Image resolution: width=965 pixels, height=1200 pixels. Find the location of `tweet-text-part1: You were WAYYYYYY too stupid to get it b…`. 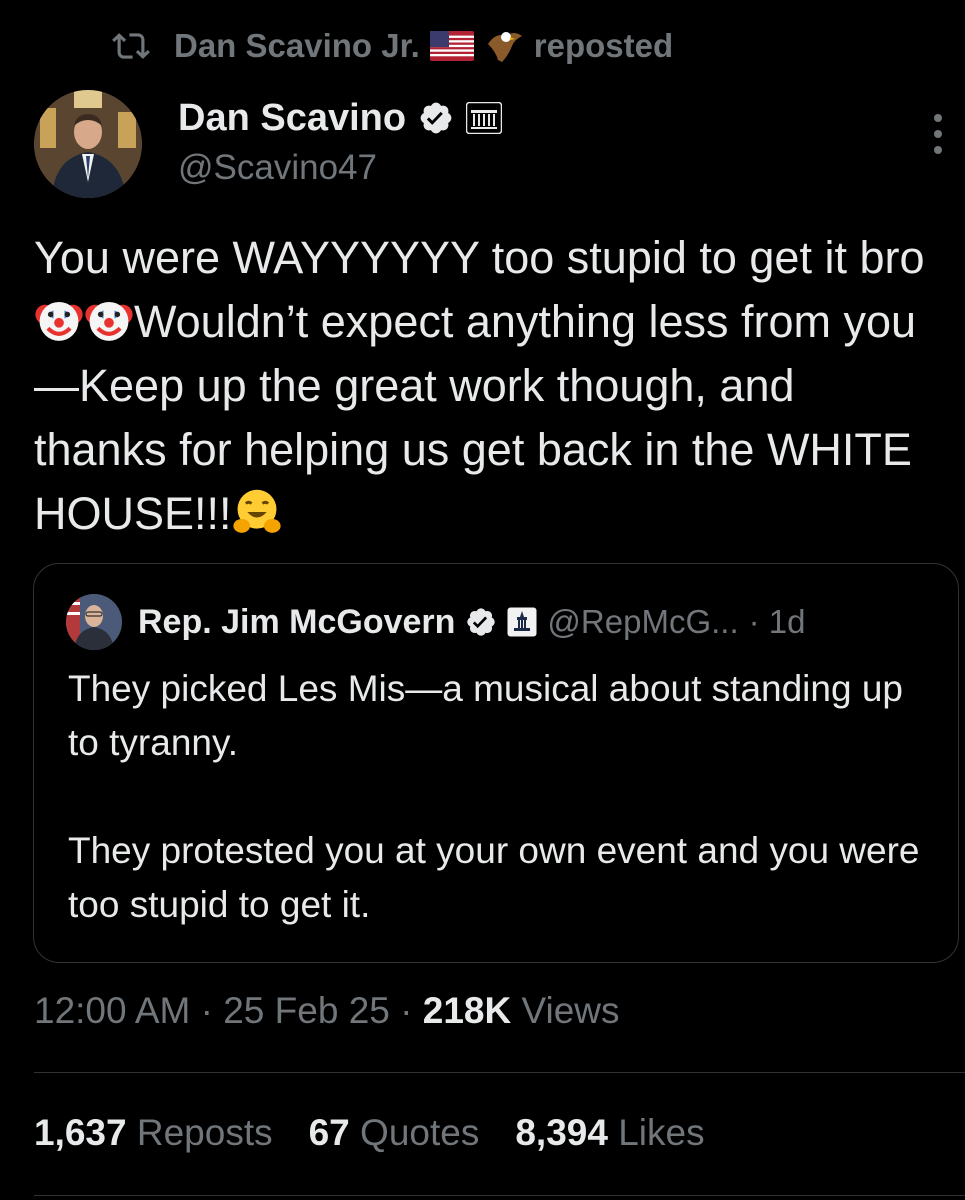

tweet-text-part1: You were WAYYYYYY too stupid to get it b… is located at coordinates (479, 257).